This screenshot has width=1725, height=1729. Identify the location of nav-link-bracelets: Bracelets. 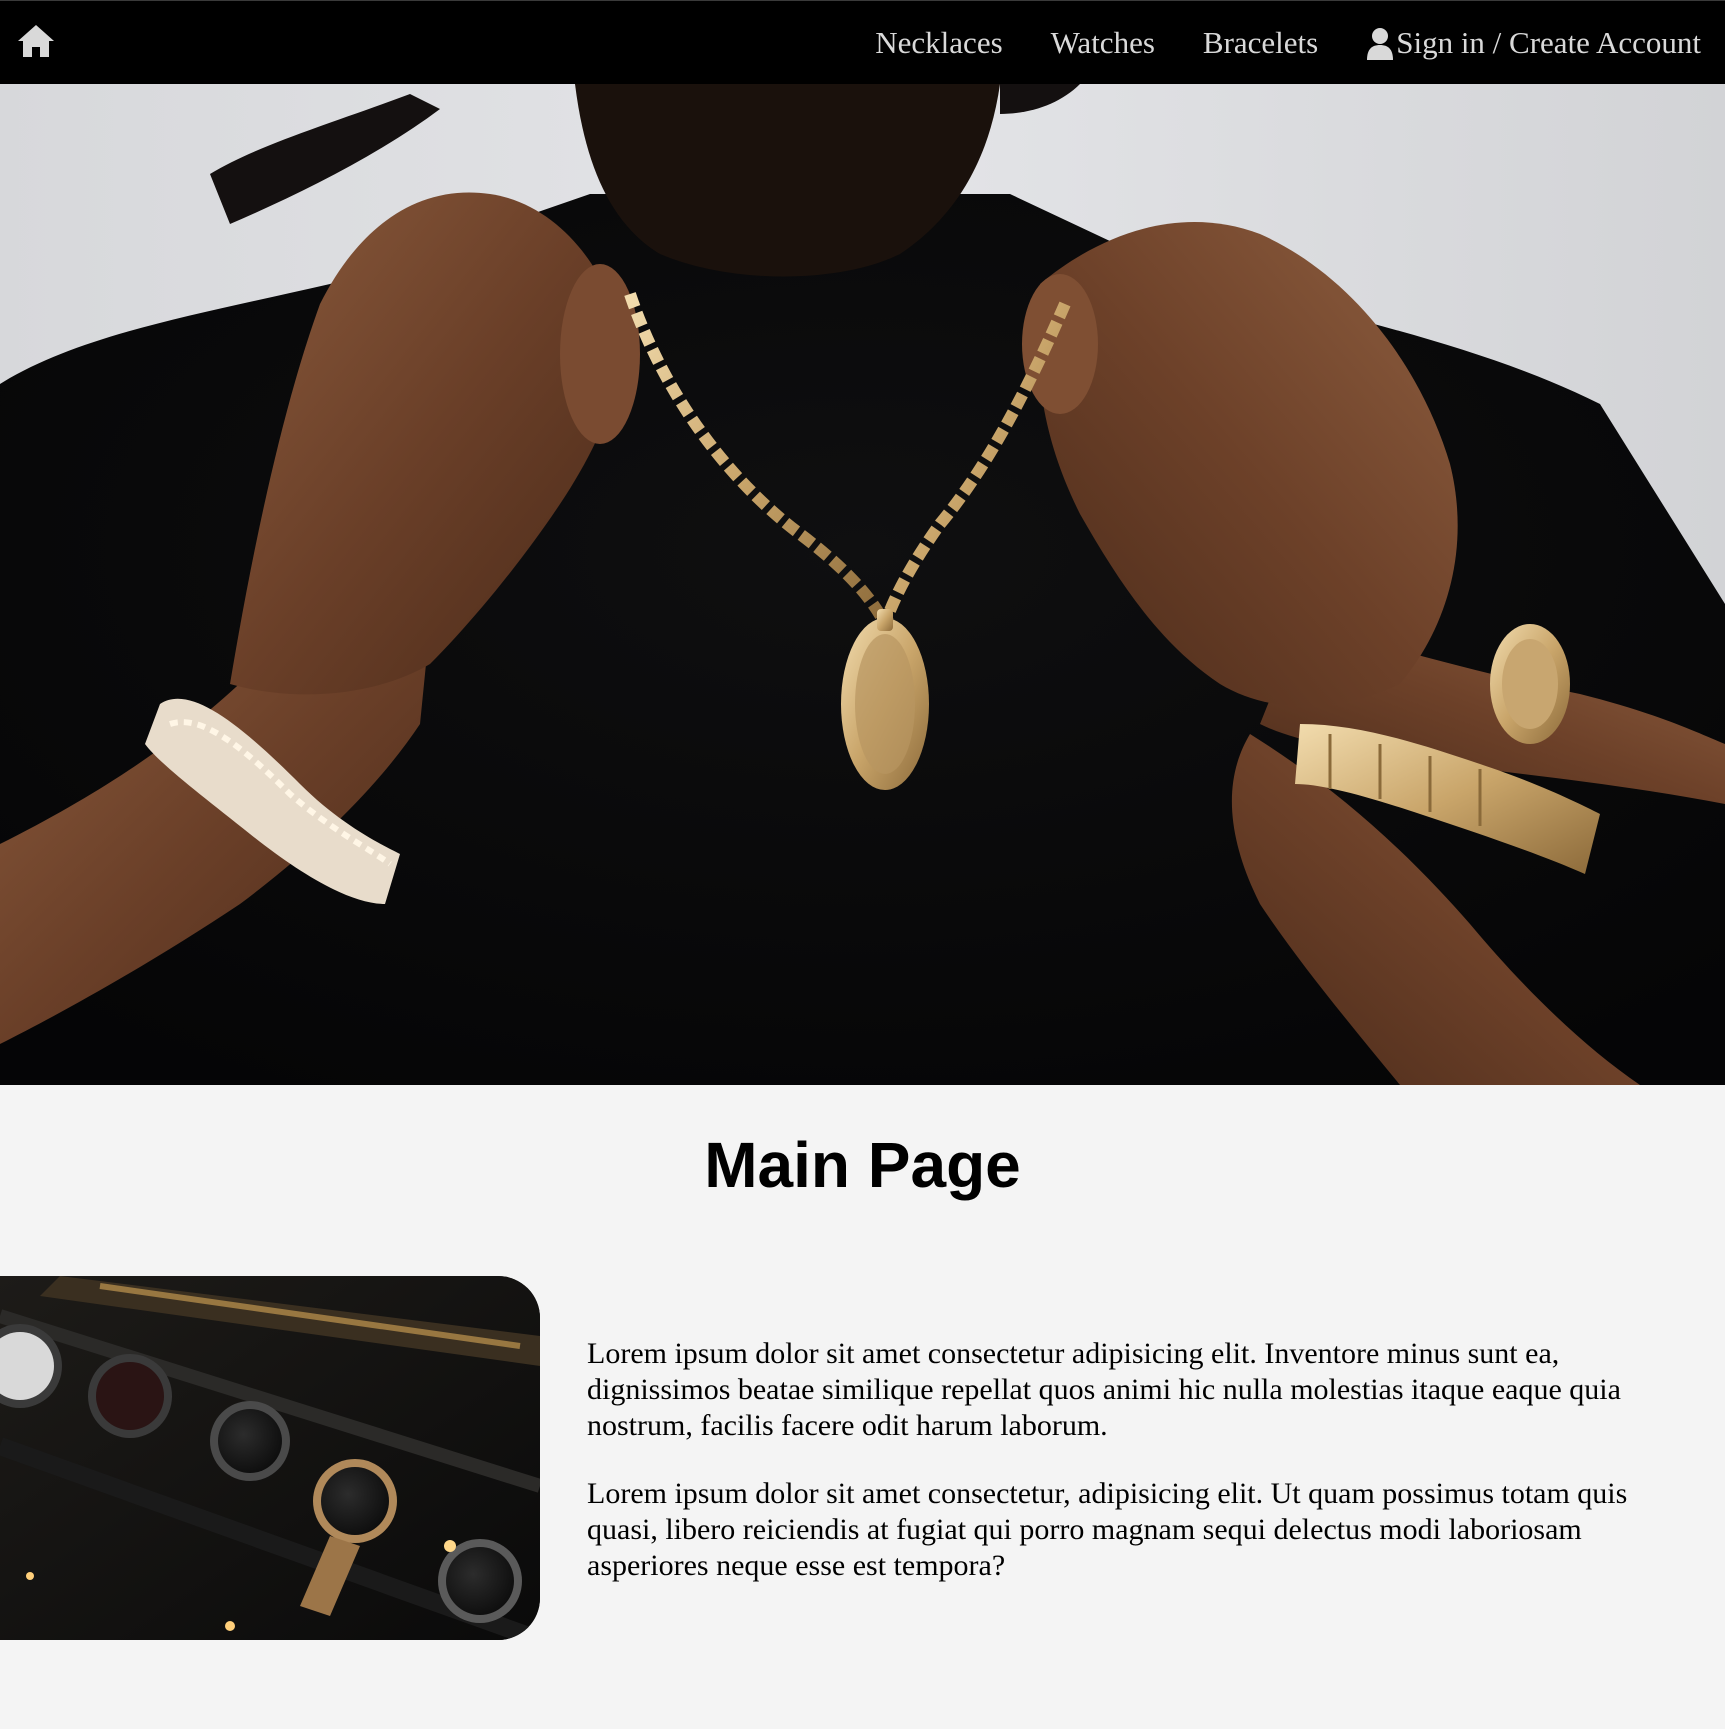
(1260, 43).